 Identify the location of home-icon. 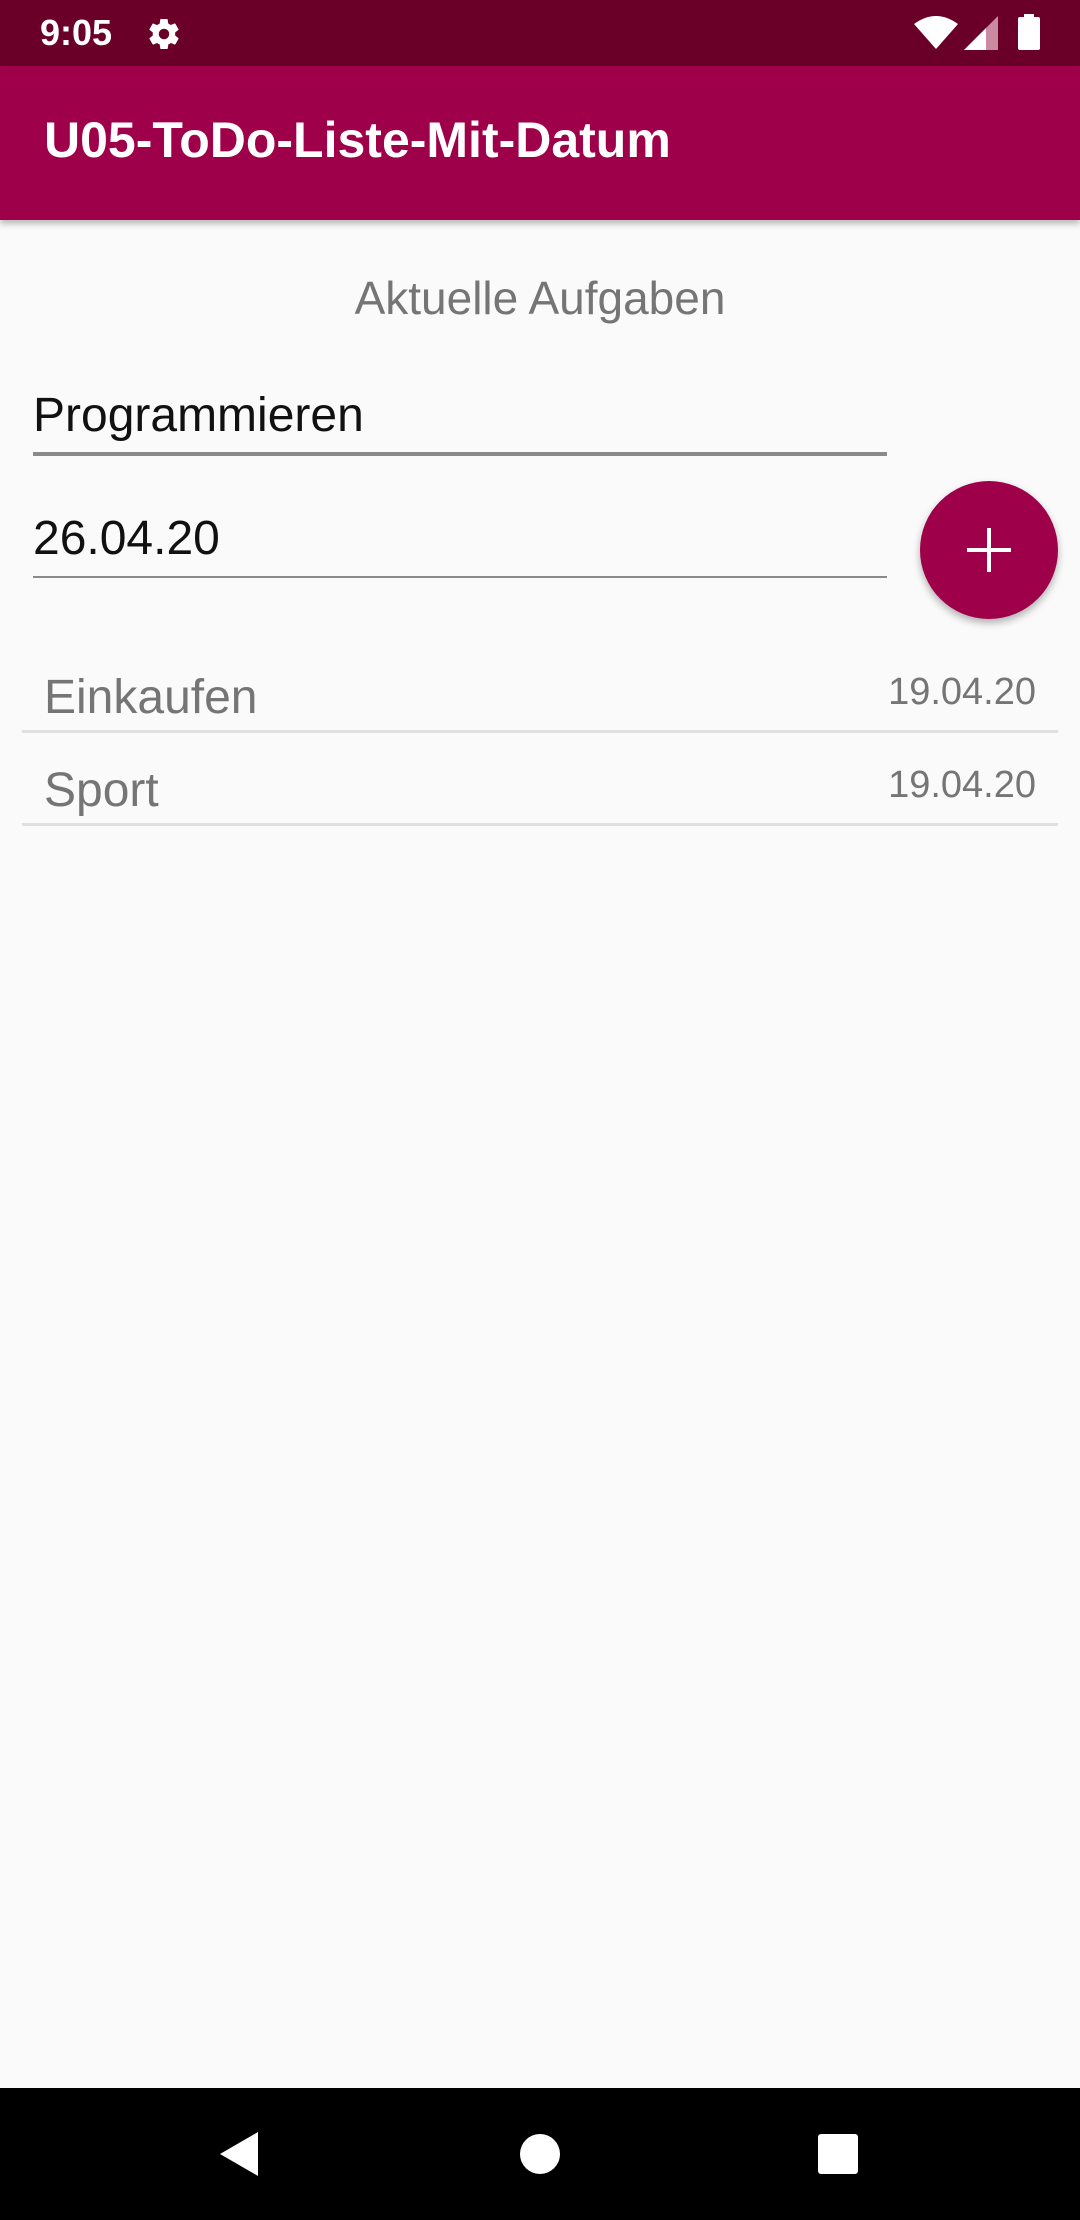
(540, 2154).